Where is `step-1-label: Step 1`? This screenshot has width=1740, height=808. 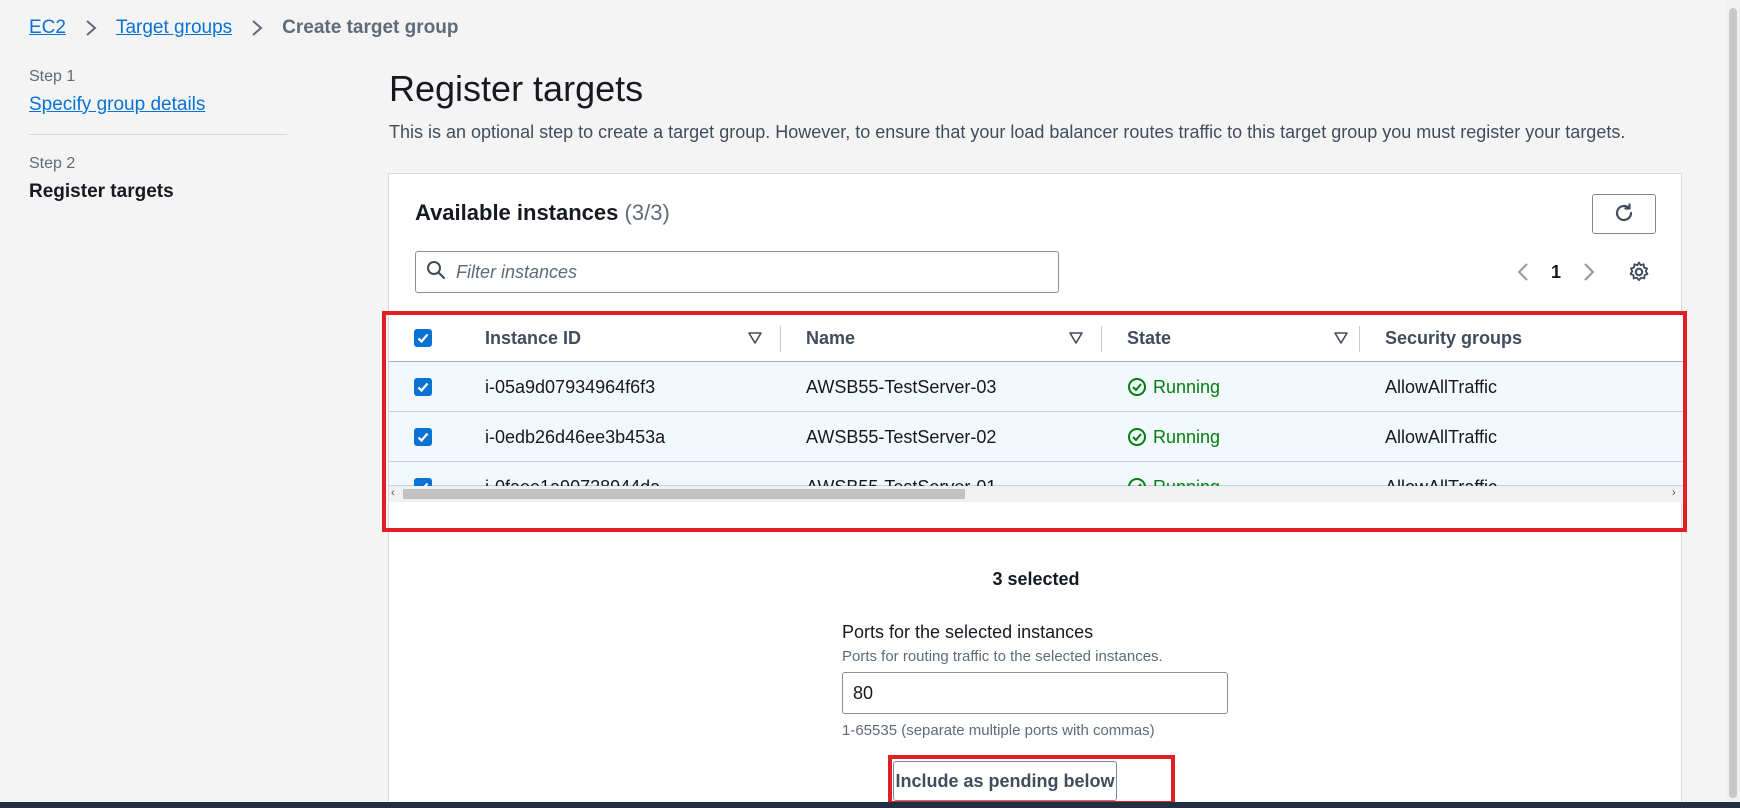
step-1-label: Step 1 is located at coordinates (52, 76).